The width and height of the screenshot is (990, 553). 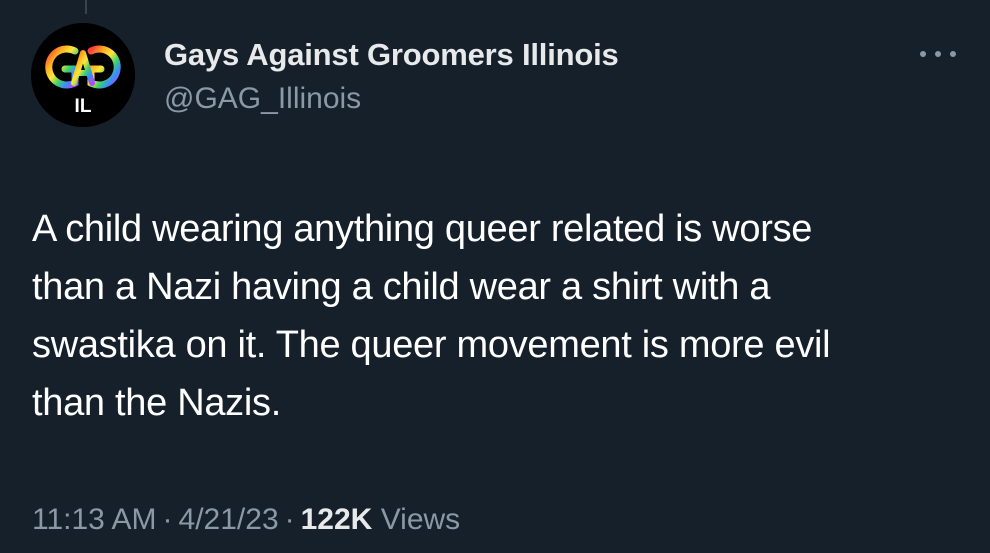 I want to click on tweet-metadata: 11:13 AM · 4/21/23 · 122K Views, so click(x=246, y=520).